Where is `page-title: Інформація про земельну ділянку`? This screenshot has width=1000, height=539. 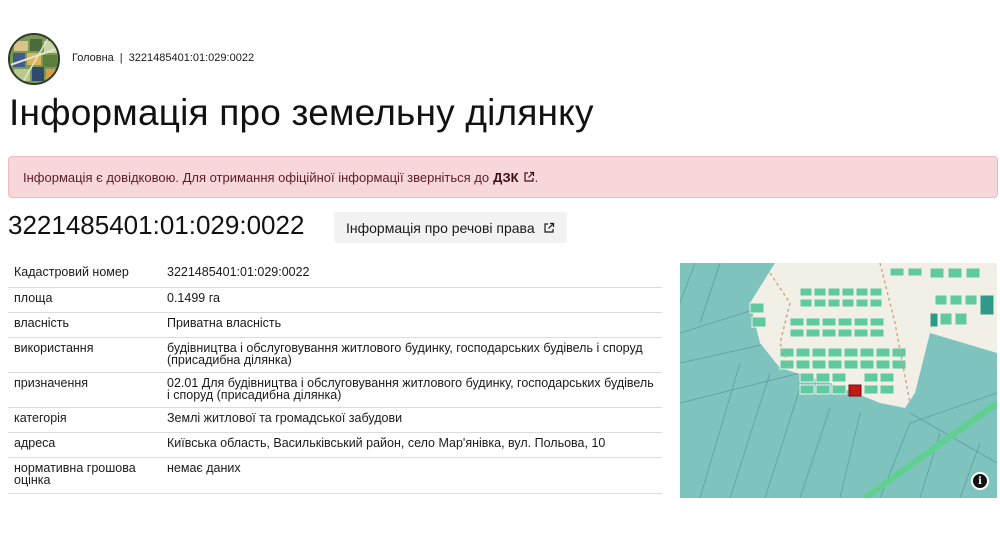 page-title: Інформація про земельну ділянку is located at coordinates (301, 112).